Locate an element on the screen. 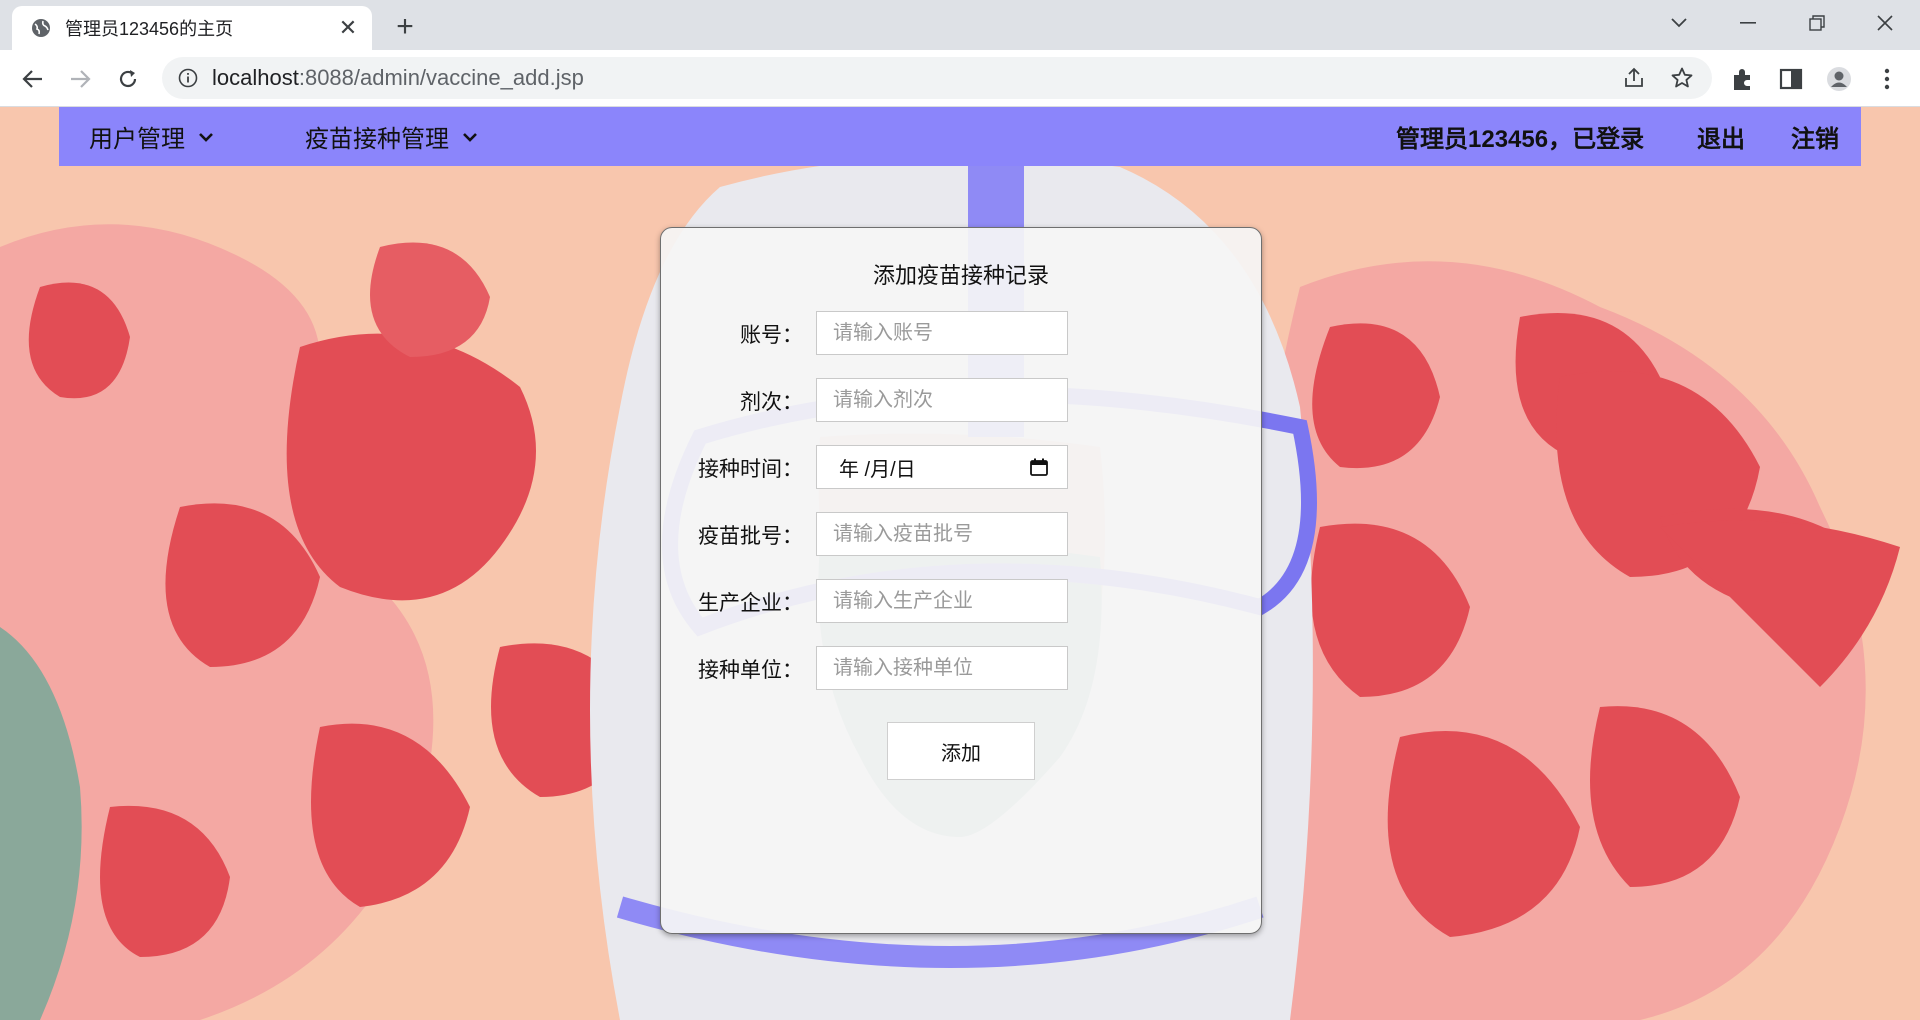  calendar-icon is located at coordinates (1039, 467).